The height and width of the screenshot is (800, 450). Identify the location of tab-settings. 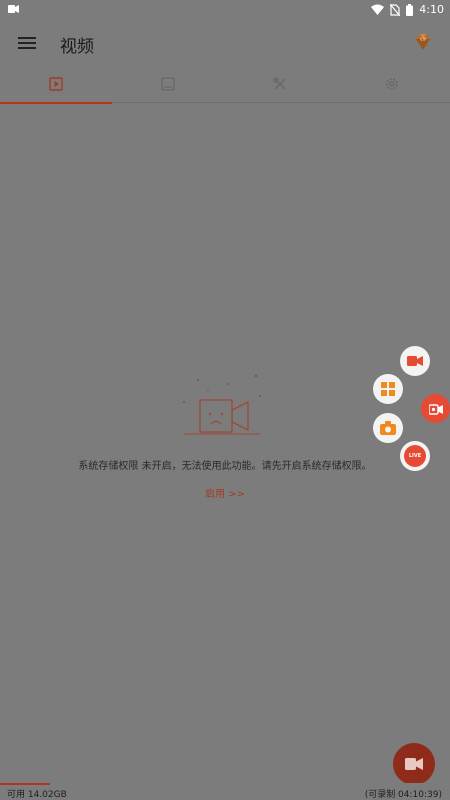
(392, 84).